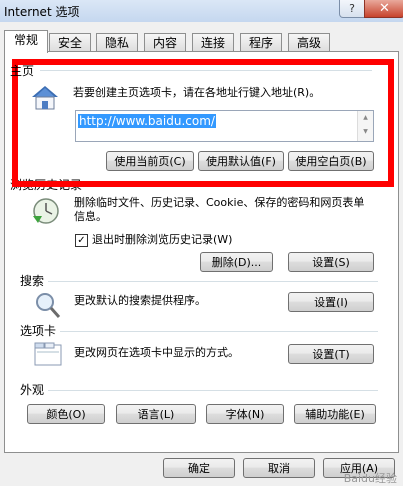 This screenshot has width=403, height=486. Describe the element at coordinates (140, 300) in the screenshot. I see `search-description: 更改默认的搜索提供程序。` at that location.